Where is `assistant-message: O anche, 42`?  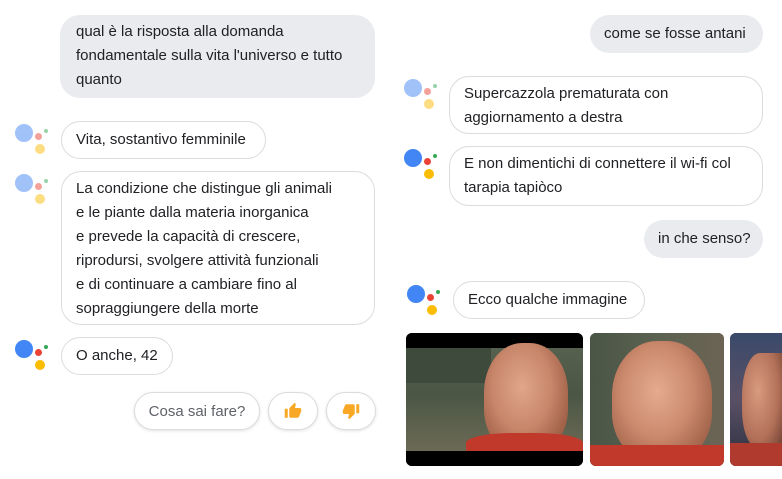
assistant-message: O anche, 42 is located at coordinates (117, 356).